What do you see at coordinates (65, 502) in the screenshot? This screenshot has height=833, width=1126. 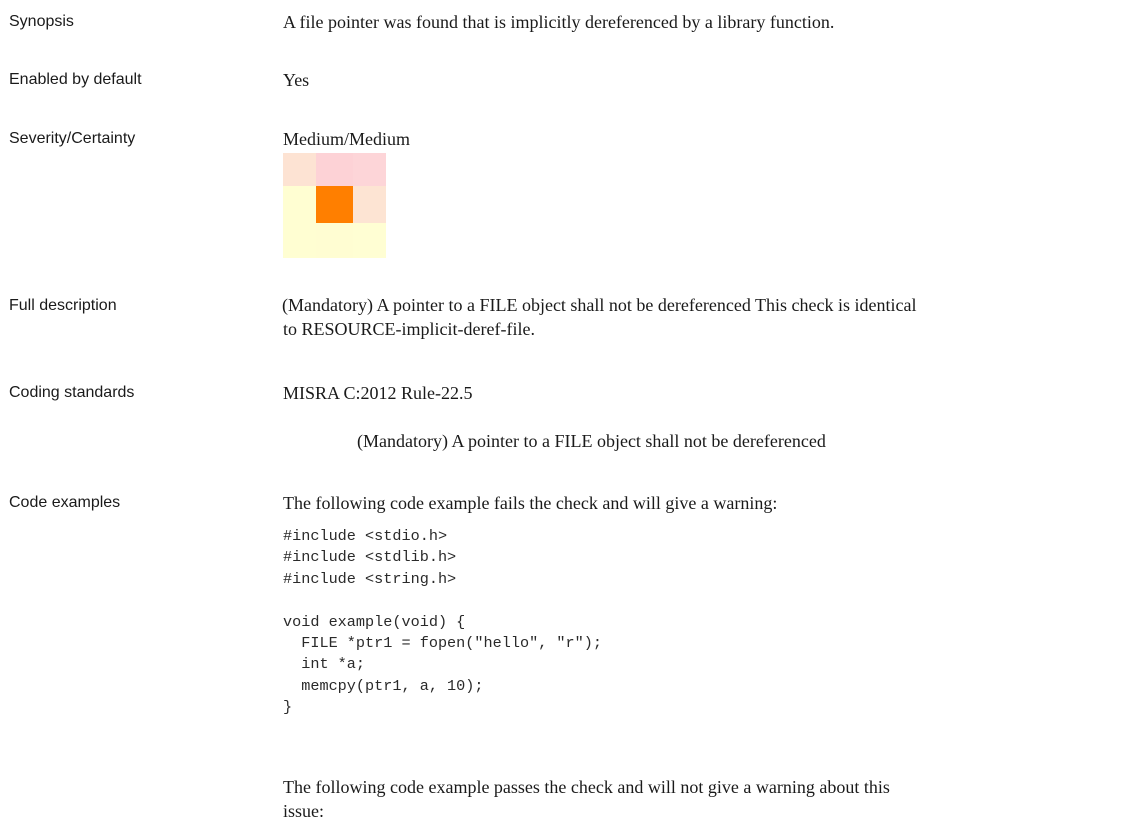 I see `code-examples-label: Code examples` at bounding box center [65, 502].